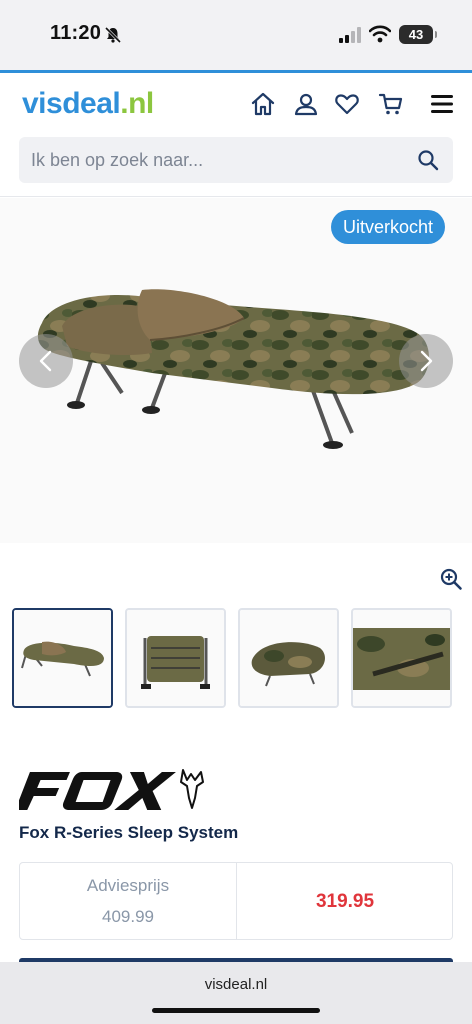 This screenshot has height=1024, width=472. What do you see at coordinates (128, 885) in the screenshot?
I see `advies-price-label: Adviesprijs` at bounding box center [128, 885].